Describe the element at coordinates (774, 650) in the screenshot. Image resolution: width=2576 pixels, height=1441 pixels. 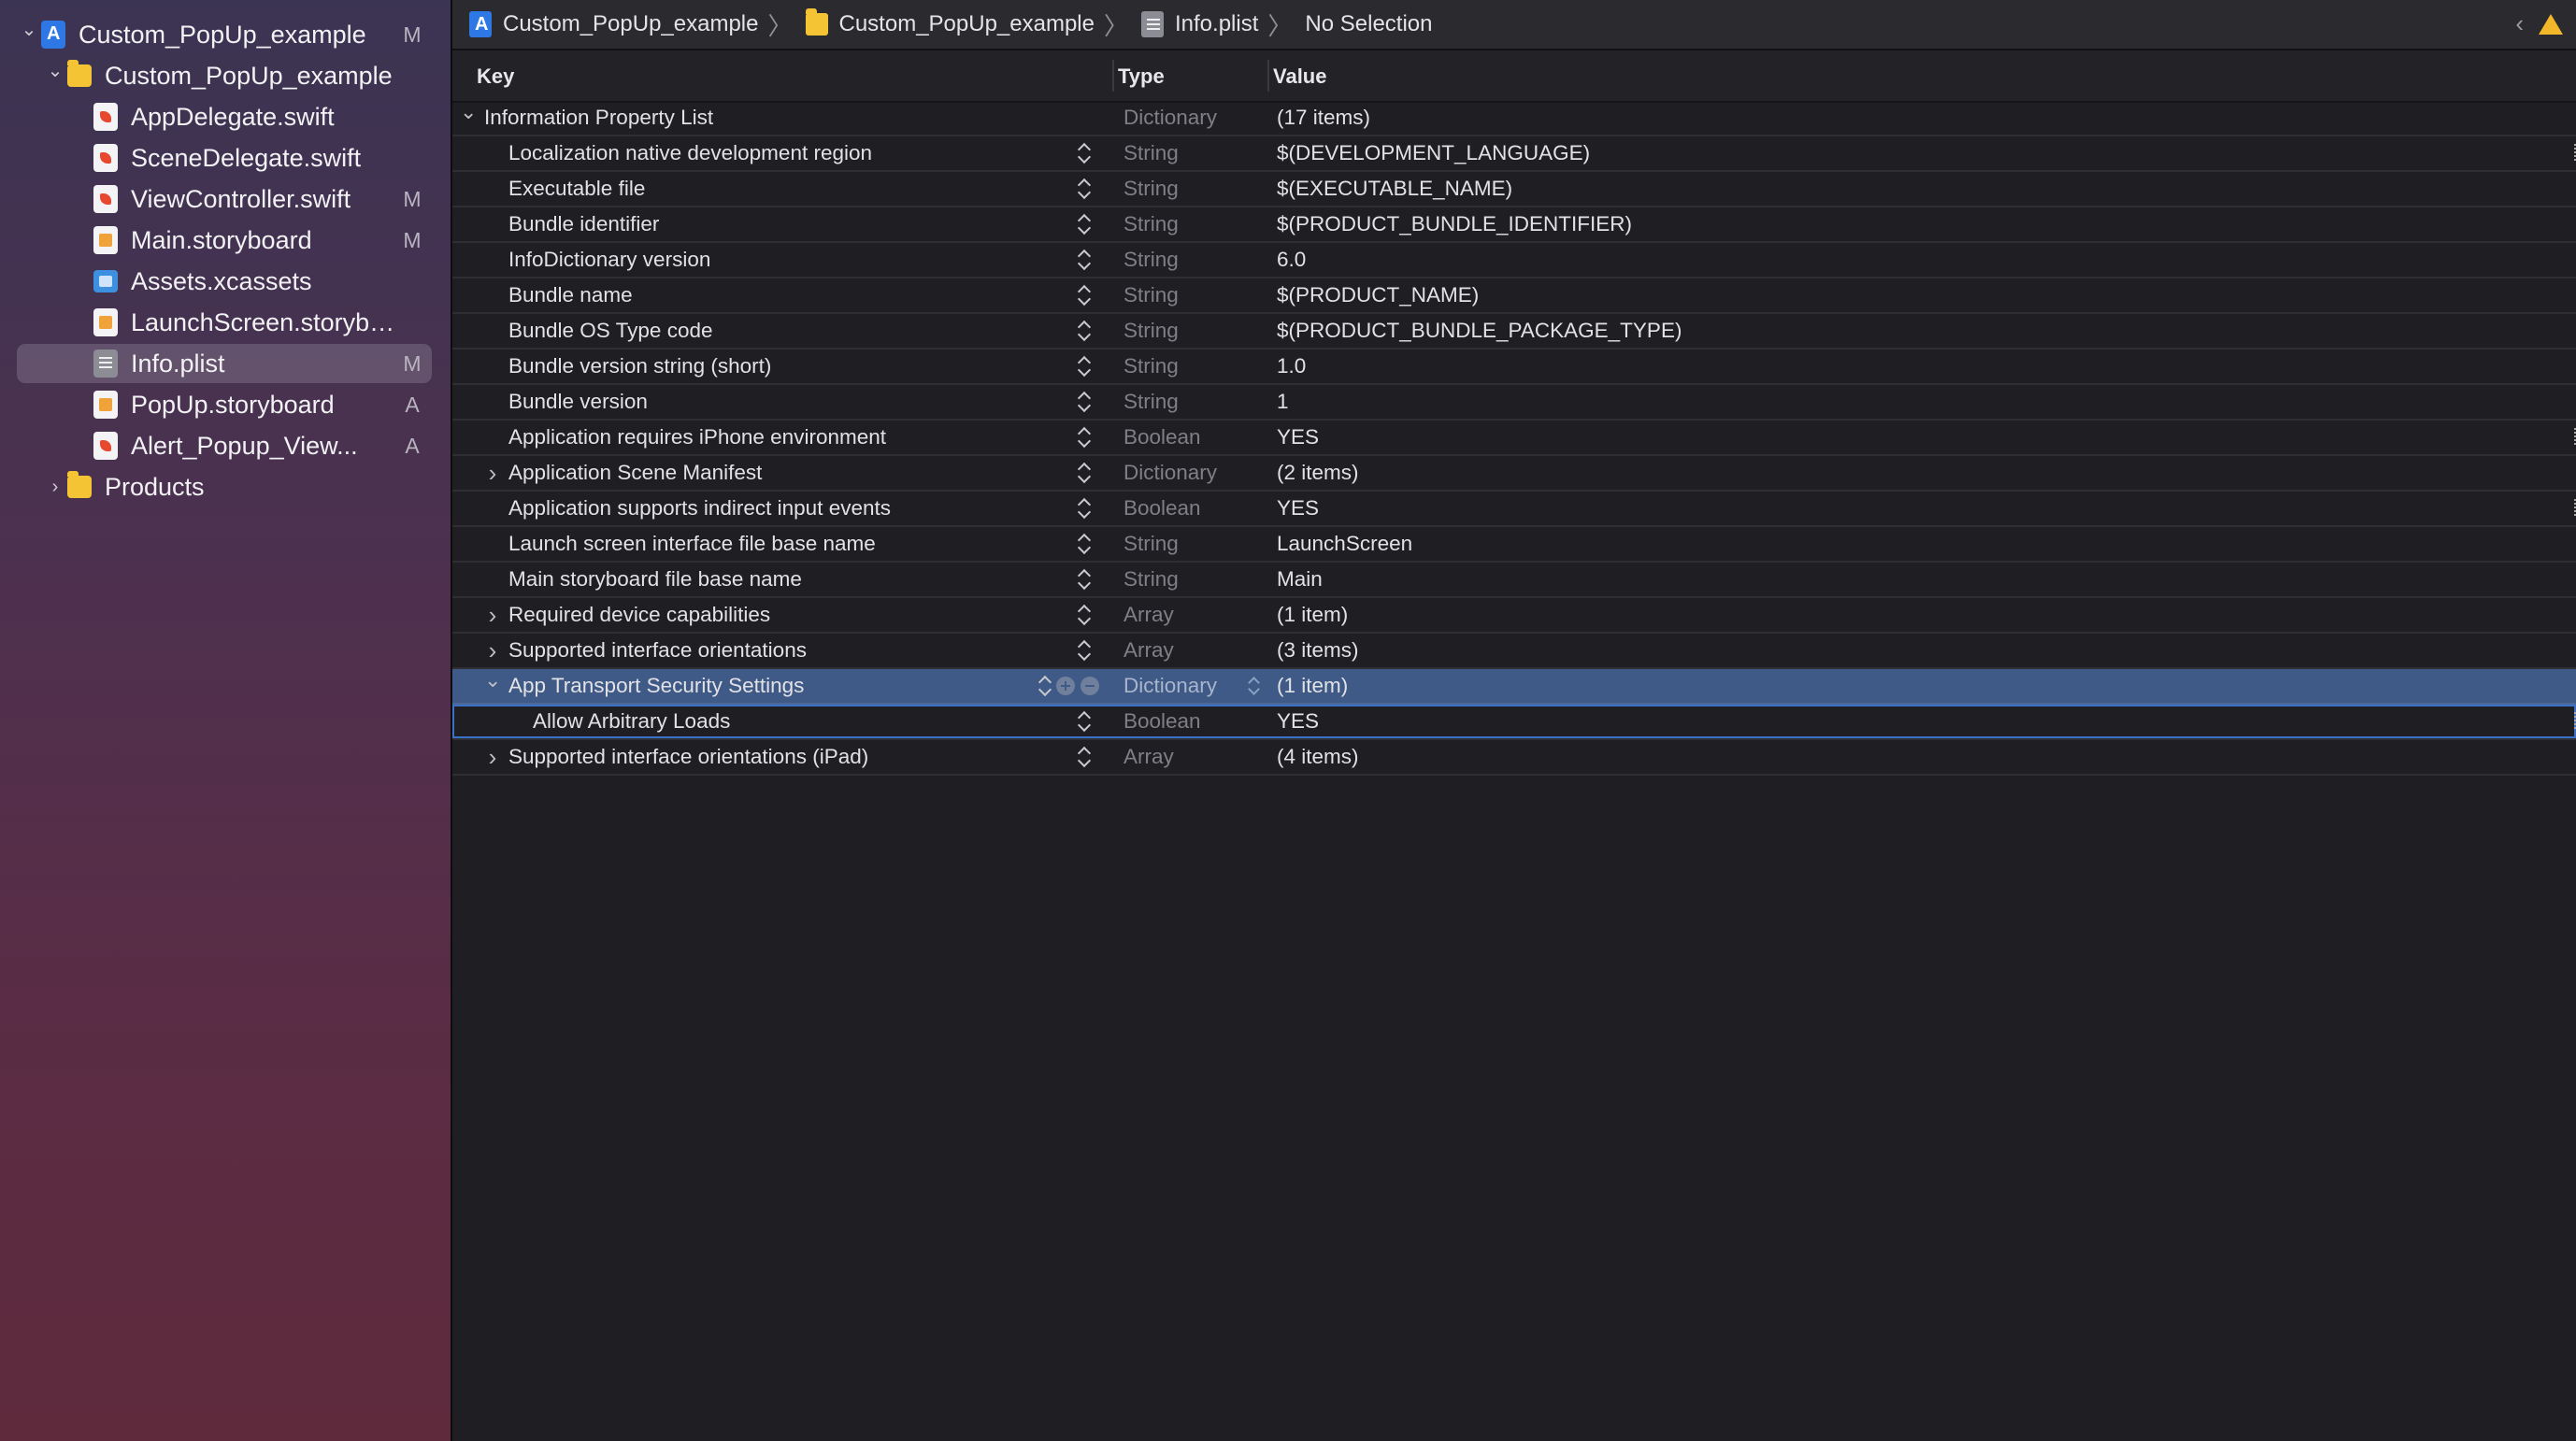
I see `plist-key-cell: › Supported interface orientations` at that location.